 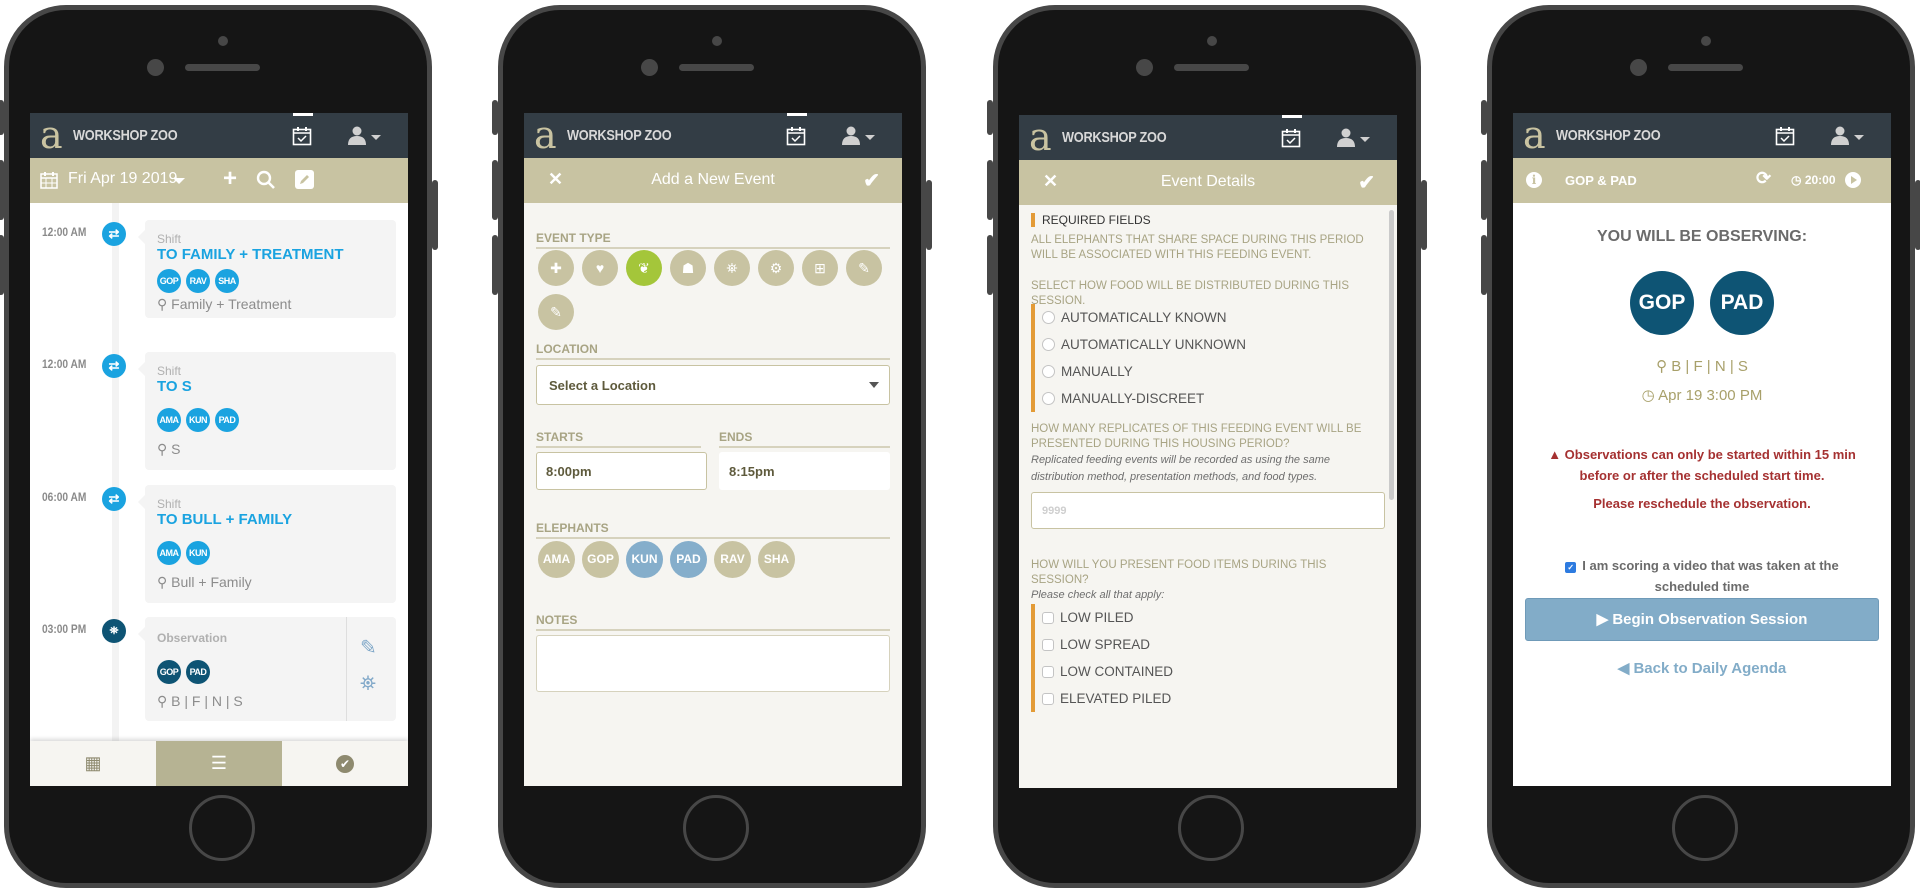 What do you see at coordinates (2, 190) in the screenshot?
I see `volume-up-button` at bounding box center [2, 190].